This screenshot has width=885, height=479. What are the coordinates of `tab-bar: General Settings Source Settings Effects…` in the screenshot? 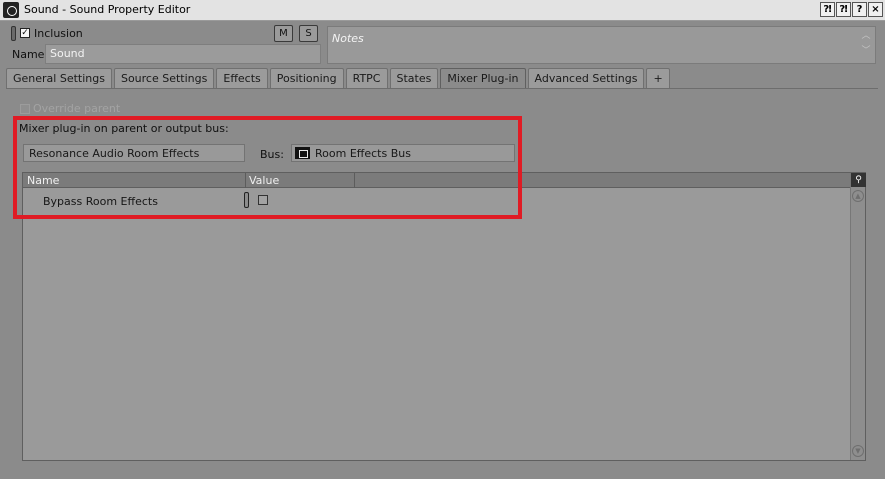 It's located at (338, 78).